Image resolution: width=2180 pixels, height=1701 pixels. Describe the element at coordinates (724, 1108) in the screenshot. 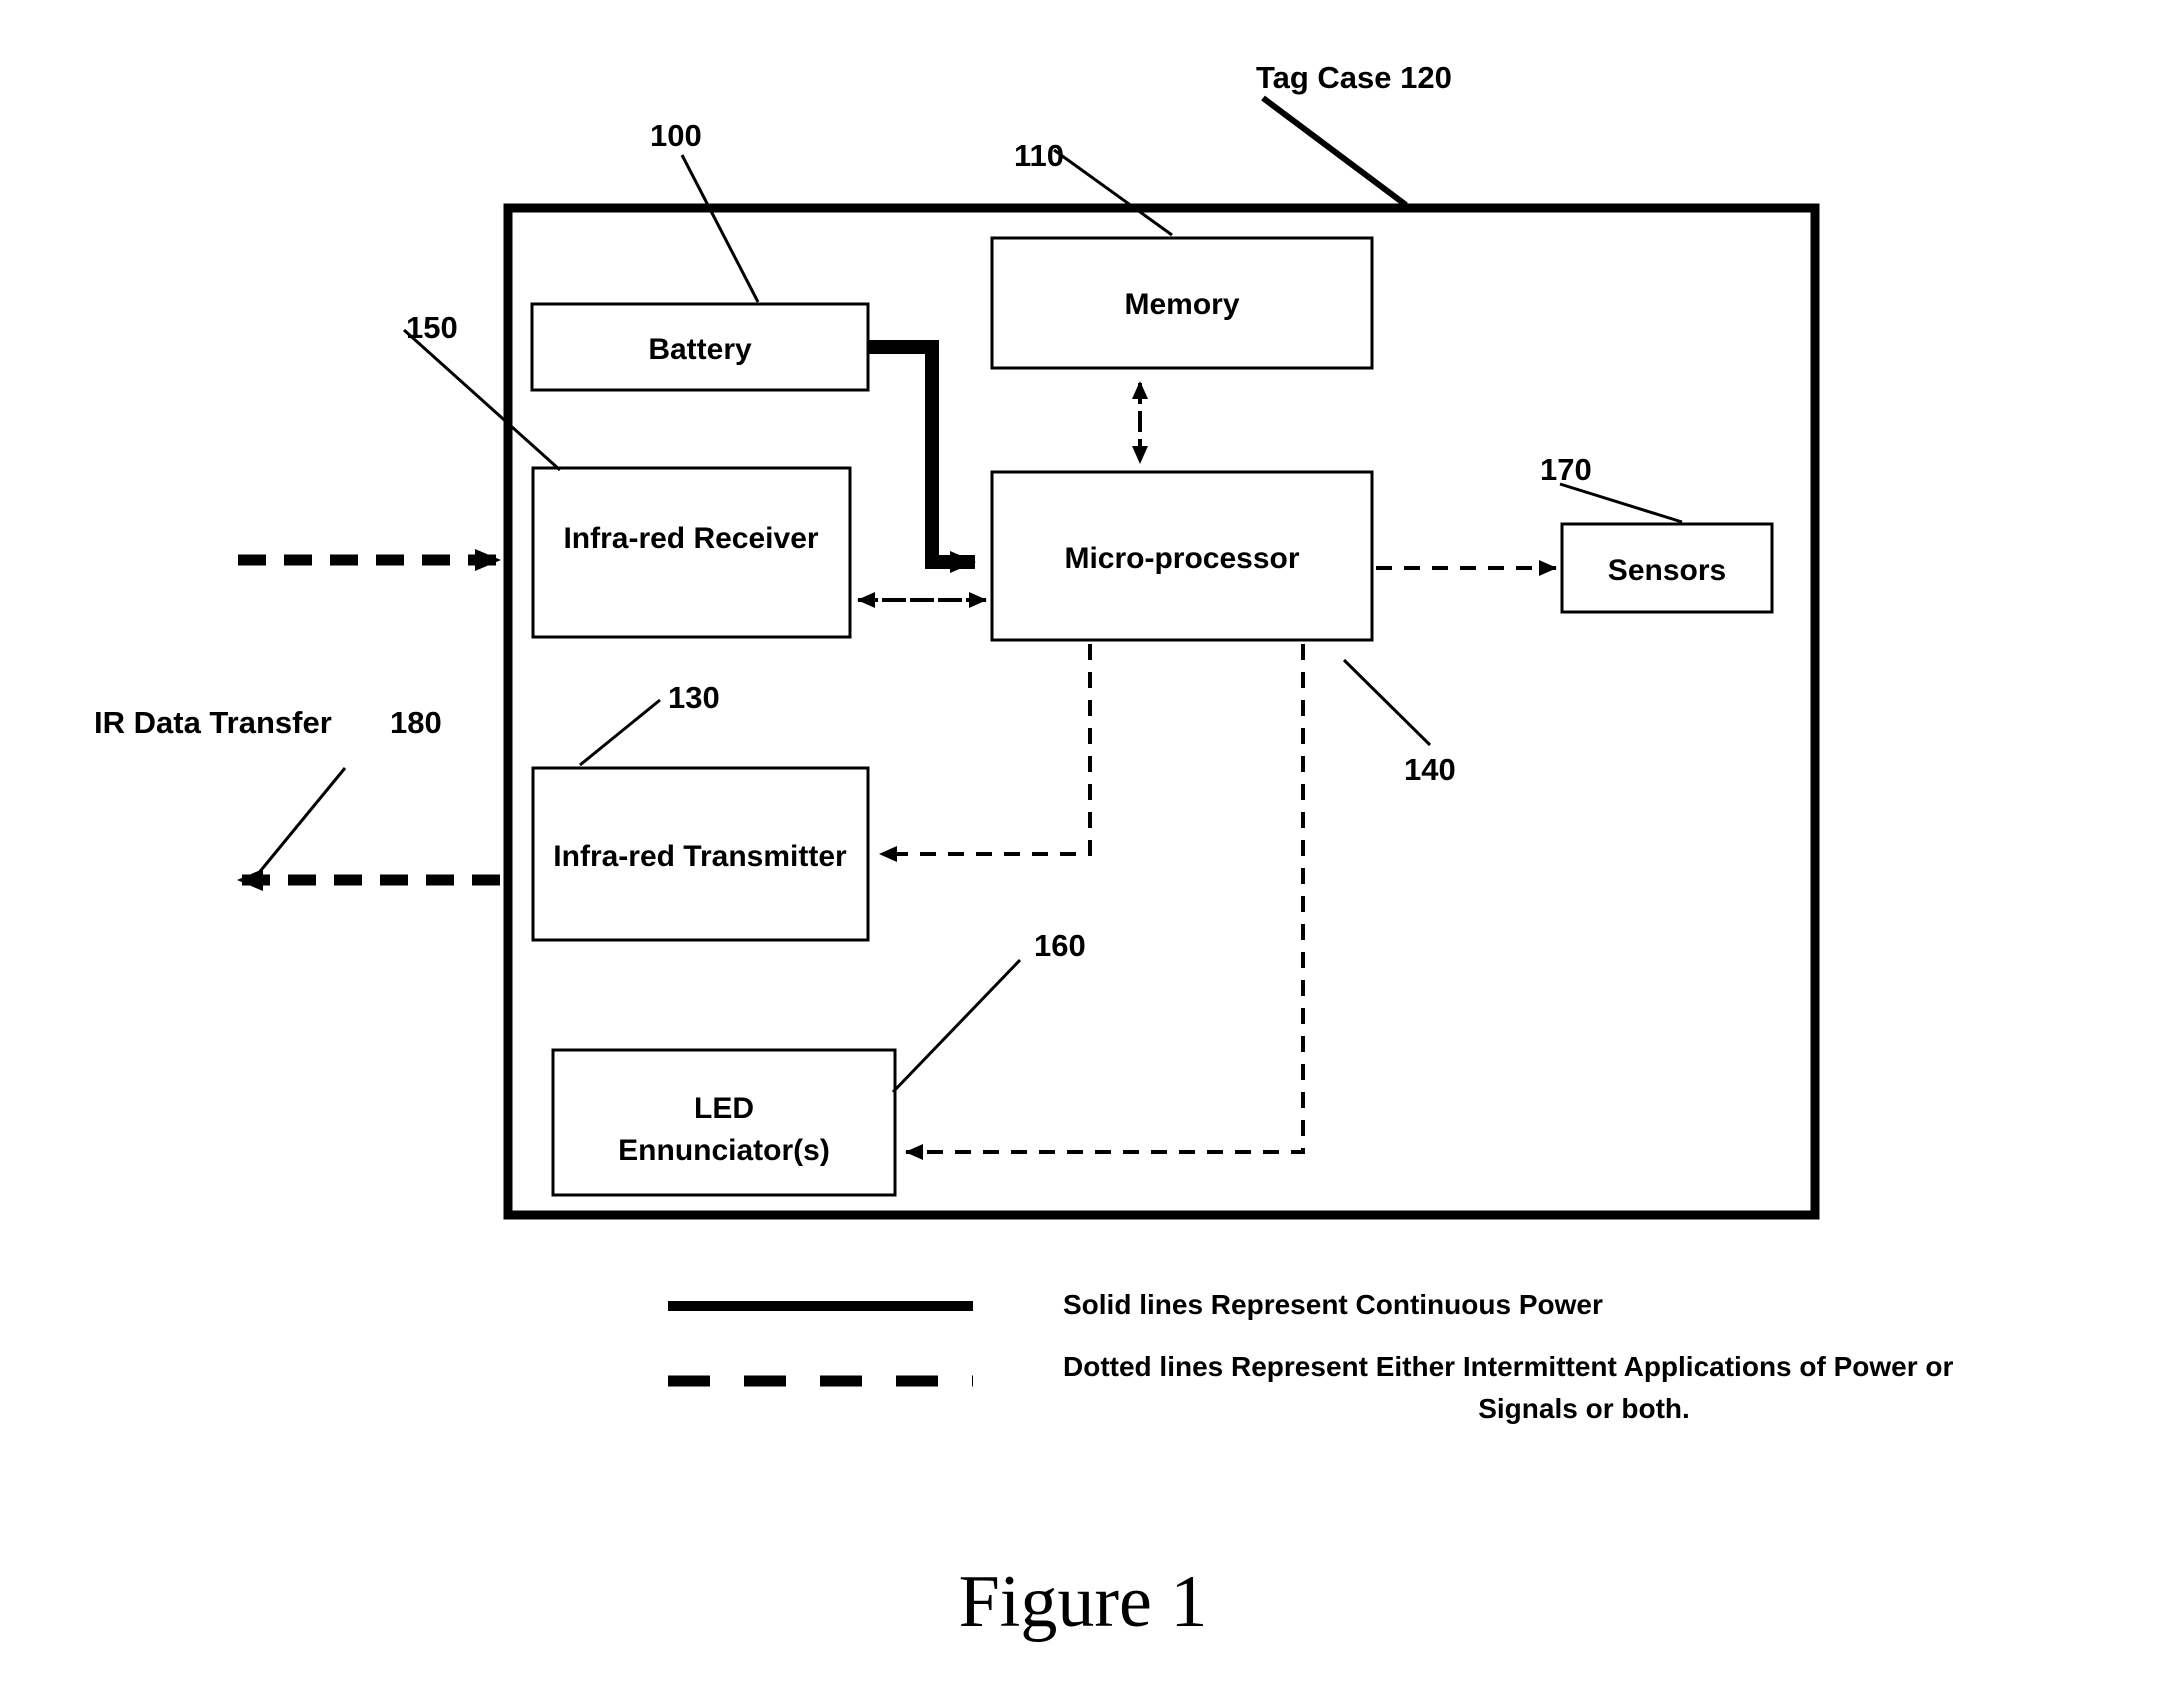

I see `led-ennunciator-label-line1: LED` at that location.